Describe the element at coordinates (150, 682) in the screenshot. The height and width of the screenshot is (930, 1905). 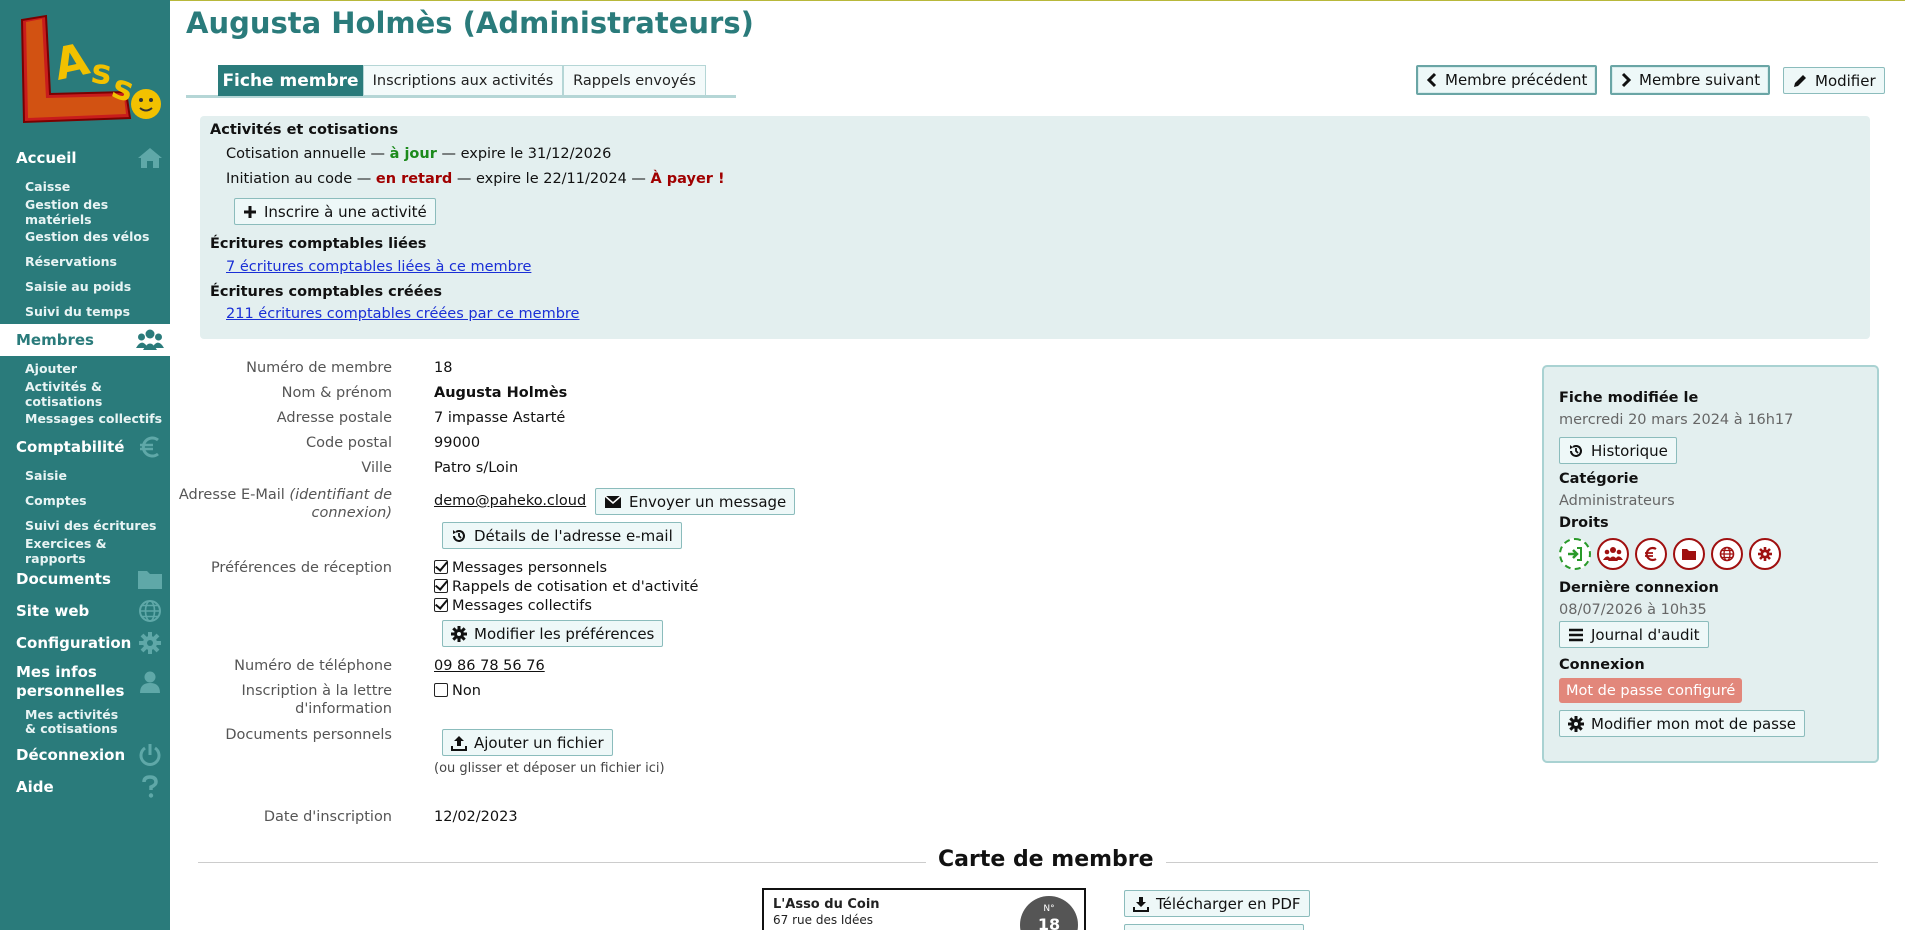
I see `user-icon` at that location.